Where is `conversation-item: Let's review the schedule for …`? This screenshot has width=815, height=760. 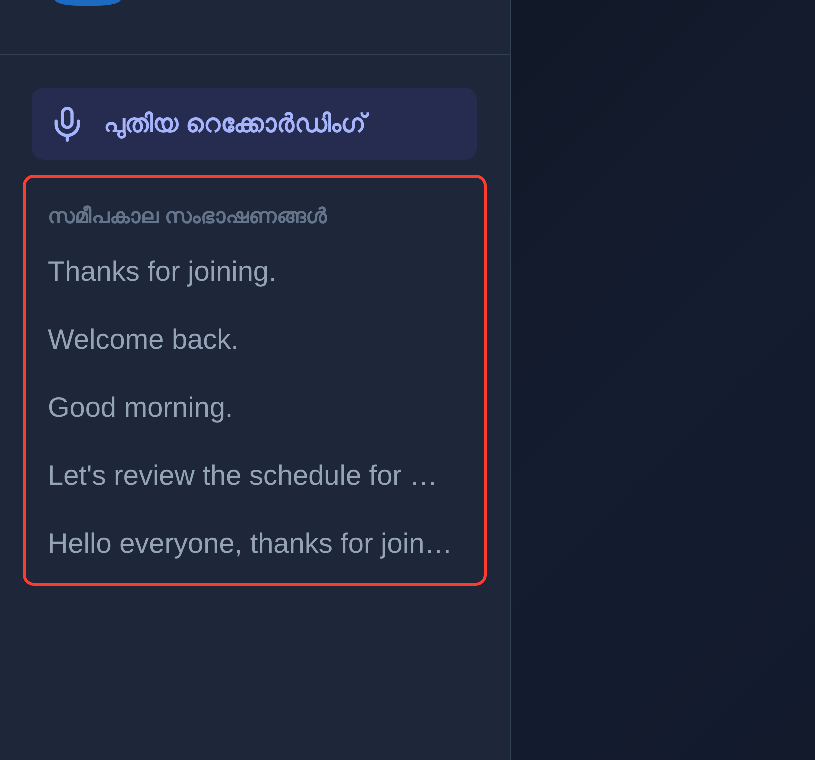 conversation-item: Let's review the schedule for … is located at coordinates (262, 476).